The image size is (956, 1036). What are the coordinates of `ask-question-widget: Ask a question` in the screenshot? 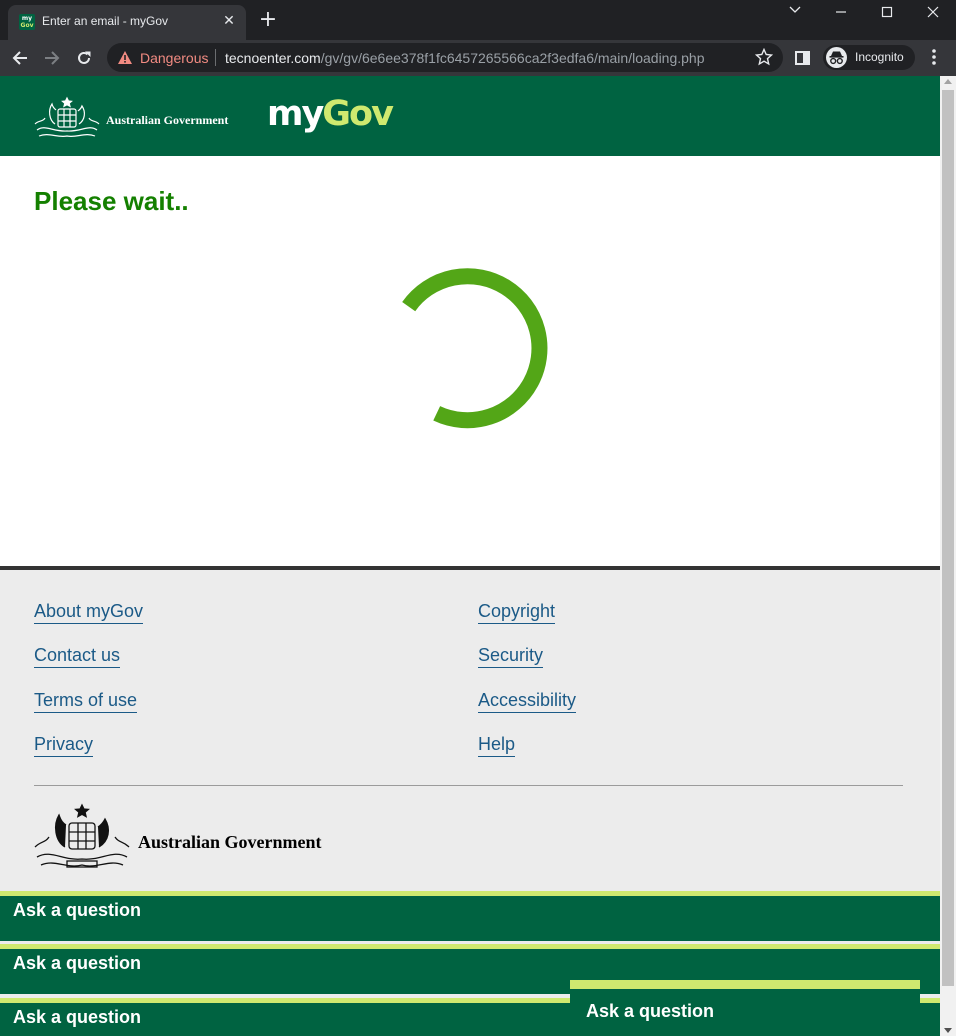 It's located at (745, 1008).